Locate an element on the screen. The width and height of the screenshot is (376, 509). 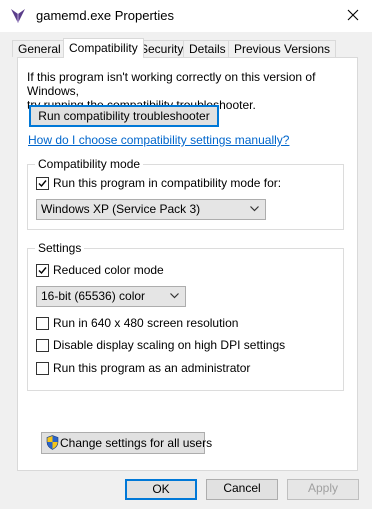
reduced-color-label: Reduced color mode is located at coordinates (108, 270).